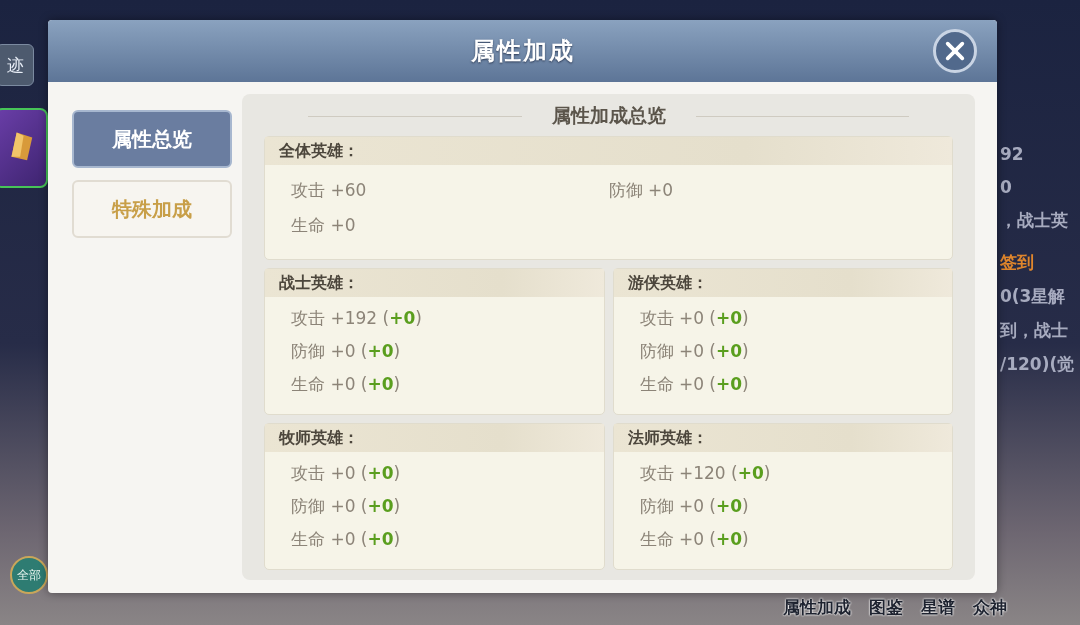 The height and width of the screenshot is (625, 1080). What do you see at coordinates (434, 438) in the screenshot?
I see `card-title: 牧师英雄：` at bounding box center [434, 438].